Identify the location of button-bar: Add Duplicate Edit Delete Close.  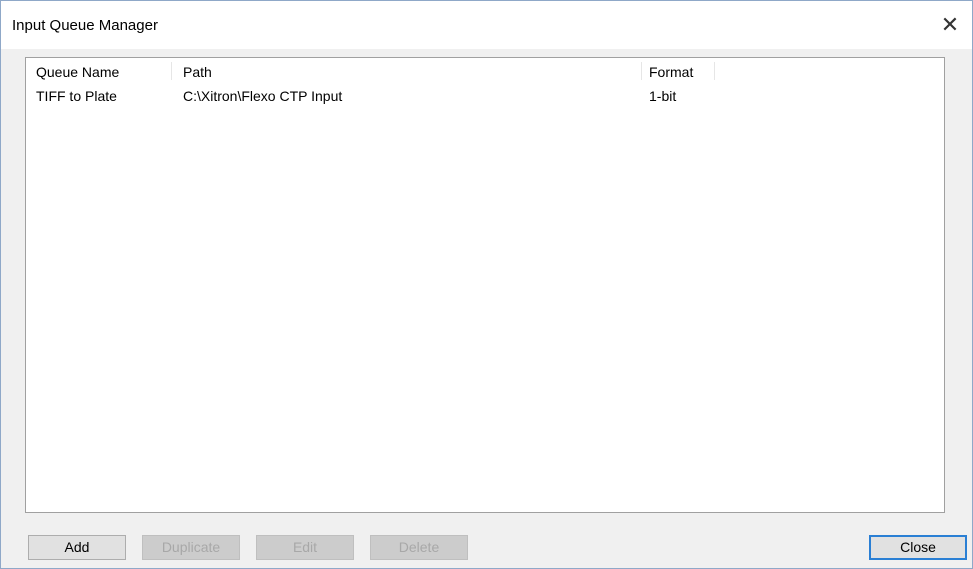
(486, 548).